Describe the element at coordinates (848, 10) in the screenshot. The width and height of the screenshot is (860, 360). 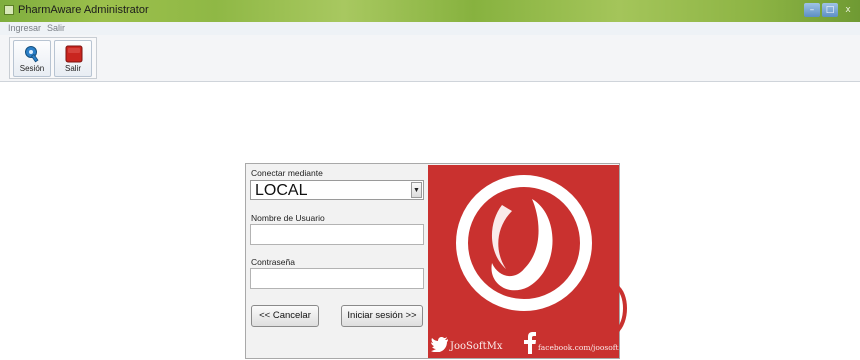
I see `close-button: x` at that location.